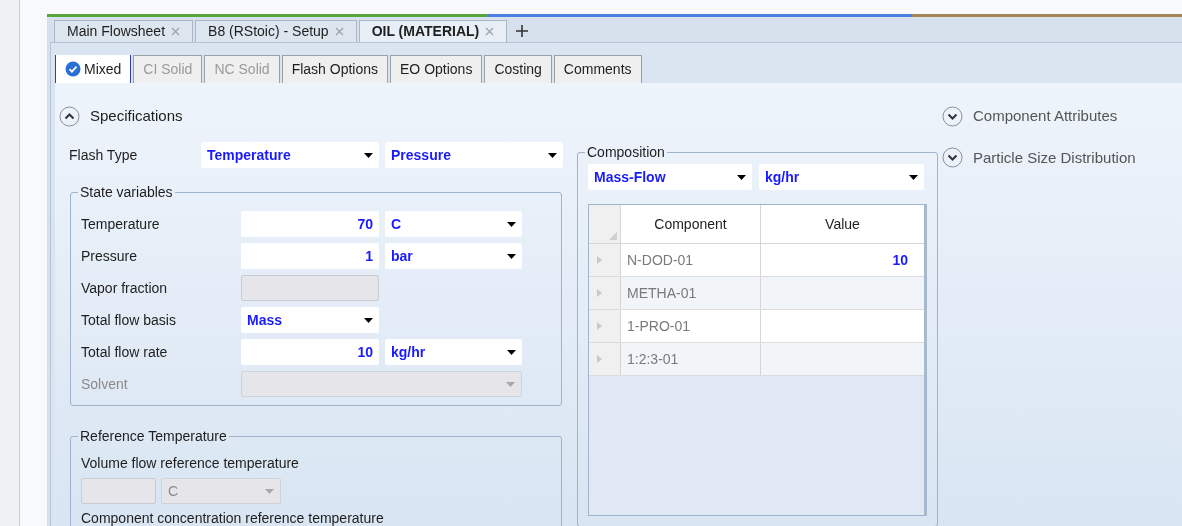  I want to click on field-label: Solvent, so click(105, 384).